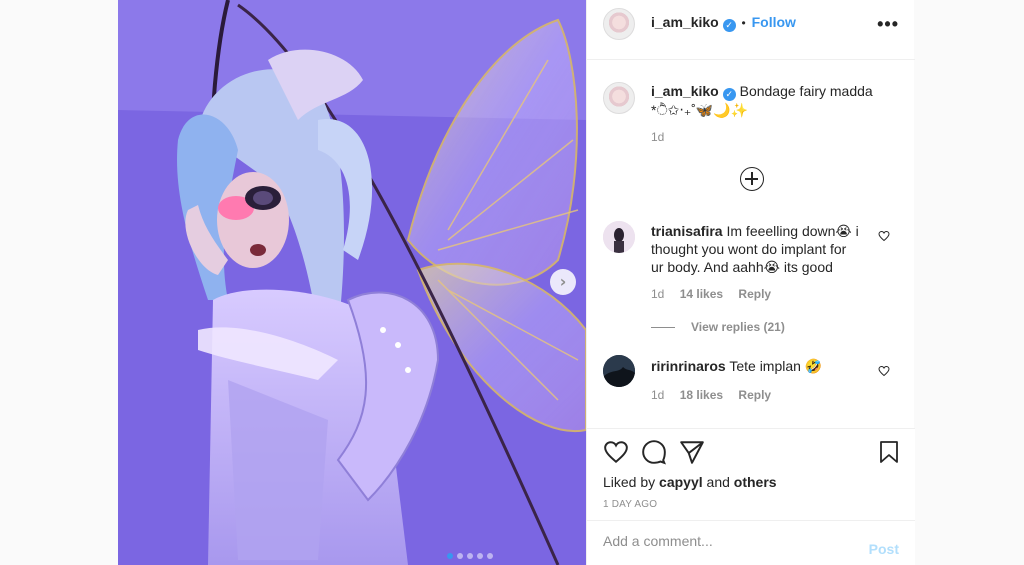 The height and width of the screenshot is (565, 1024). I want to click on more-options-icon: •••, so click(888, 24).